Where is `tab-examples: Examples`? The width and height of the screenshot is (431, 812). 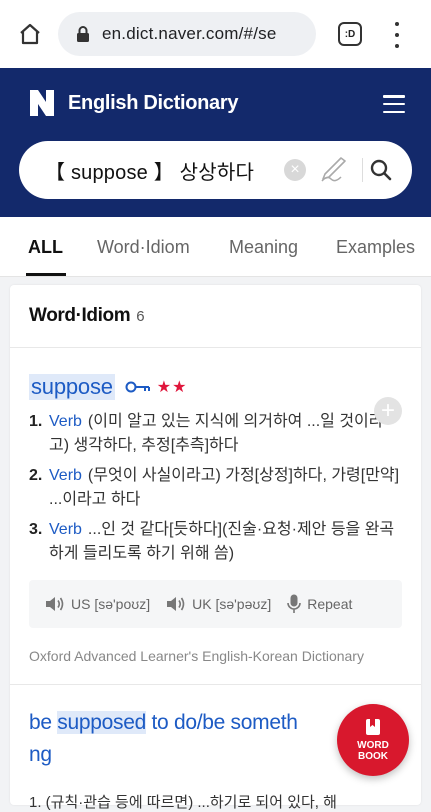 tab-examples: Examples is located at coordinates (375, 247).